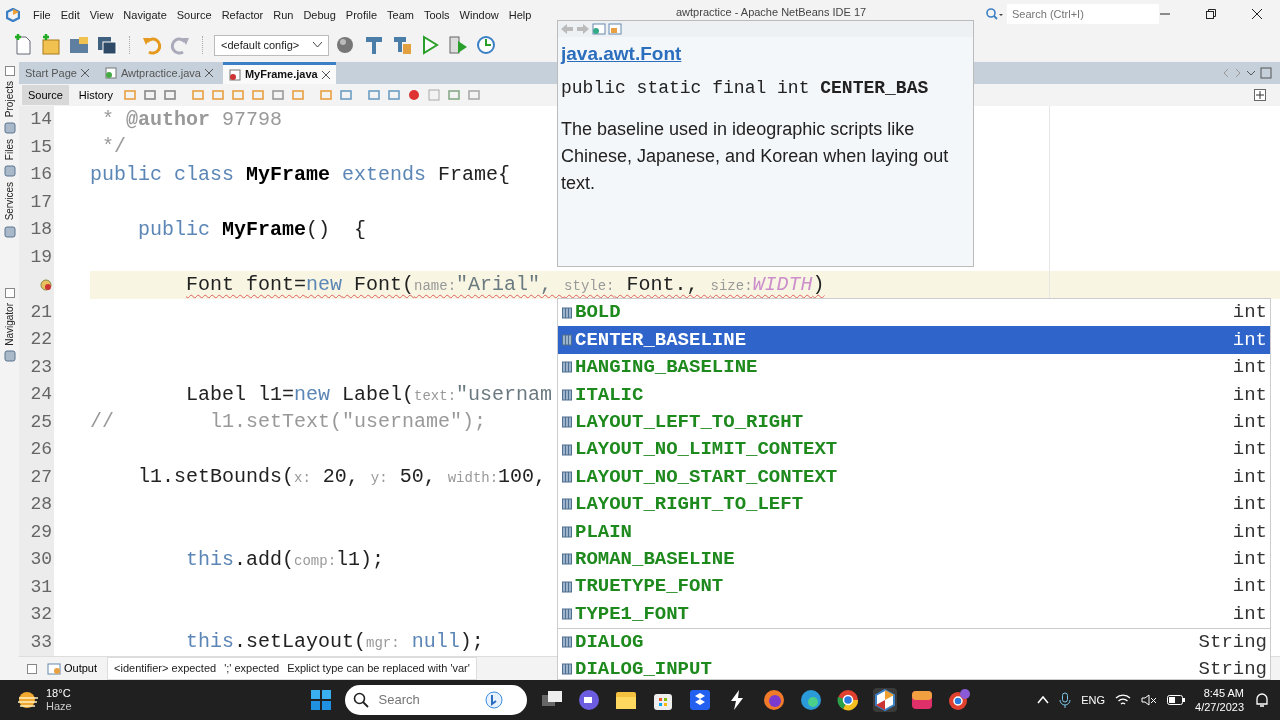 The height and width of the screenshot is (720, 1280). I want to click on source-icon, so click(615, 29).